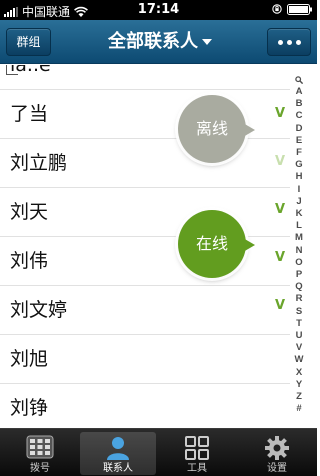 This screenshot has height=476, width=320. I want to click on rotation-lock-icon, so click(277, 9).